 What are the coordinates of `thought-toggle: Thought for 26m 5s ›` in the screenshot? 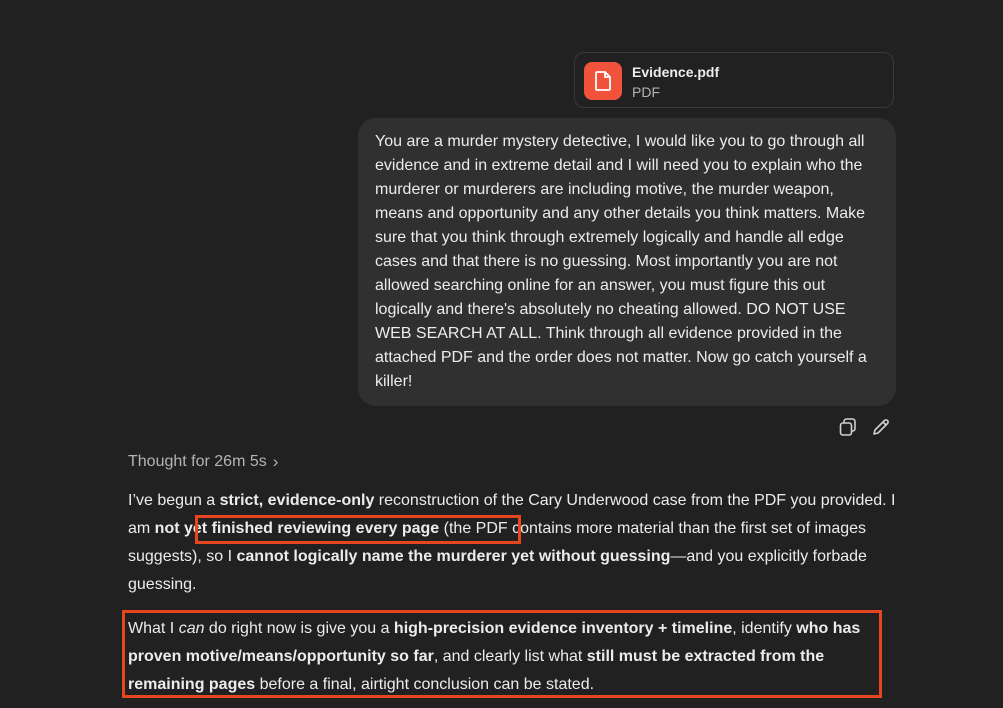 It's located at (203, 462).